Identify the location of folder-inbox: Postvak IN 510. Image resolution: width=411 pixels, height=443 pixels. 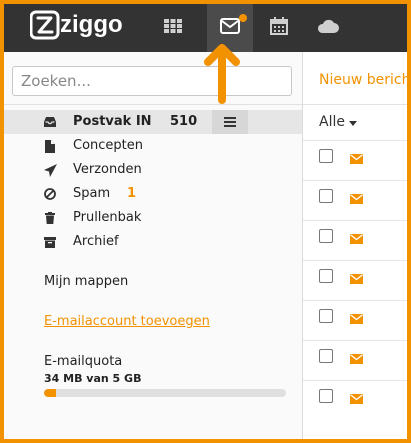
(151, 122).